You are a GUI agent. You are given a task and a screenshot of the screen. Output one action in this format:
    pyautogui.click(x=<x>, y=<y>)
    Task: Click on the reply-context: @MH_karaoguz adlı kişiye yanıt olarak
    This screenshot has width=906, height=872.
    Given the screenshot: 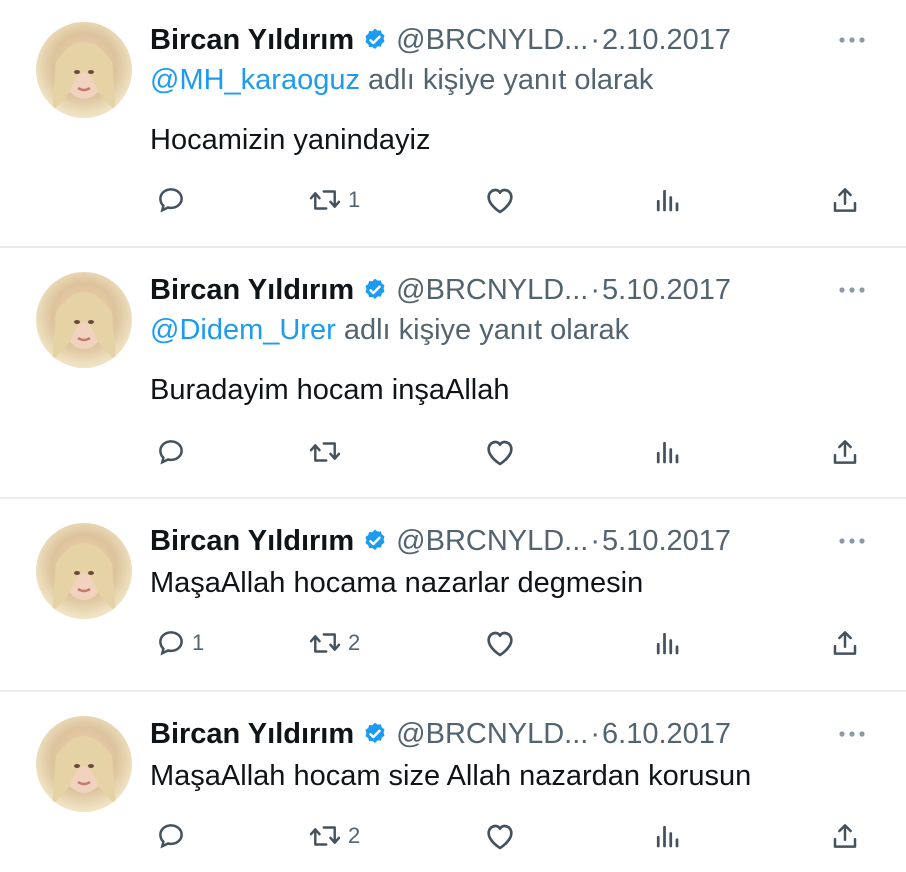 What is the action you would take?
    pyautogui.click(x=401, y=80)
    